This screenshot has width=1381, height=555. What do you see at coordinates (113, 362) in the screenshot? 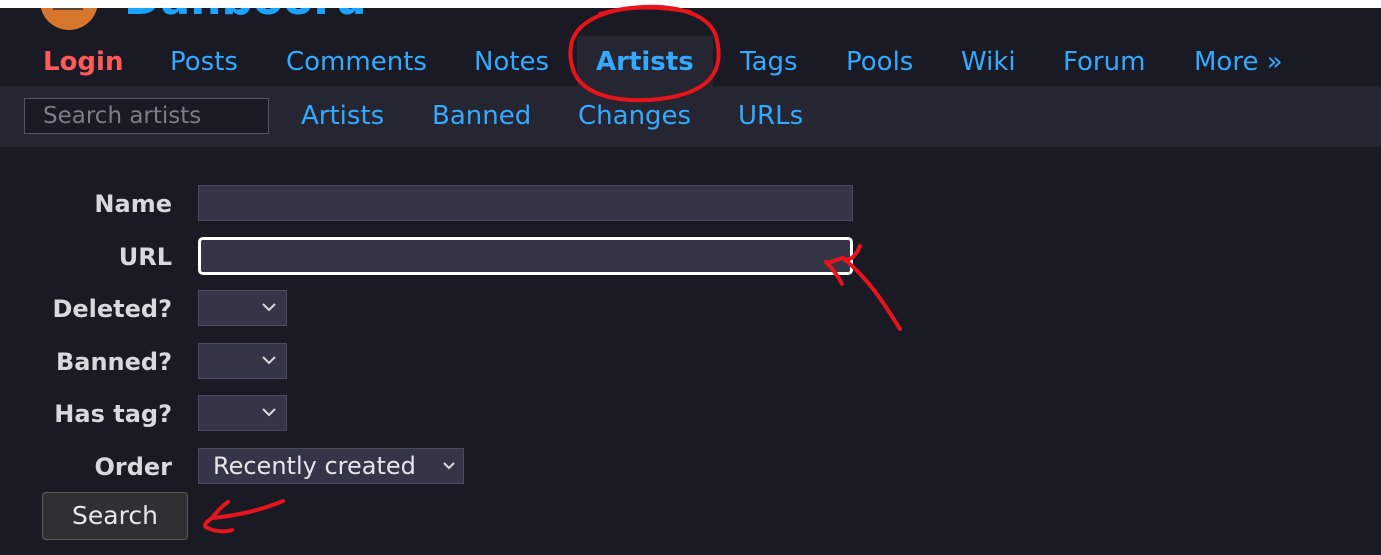
I see `banned-label: Banned?` at bounding box center [113, 362].